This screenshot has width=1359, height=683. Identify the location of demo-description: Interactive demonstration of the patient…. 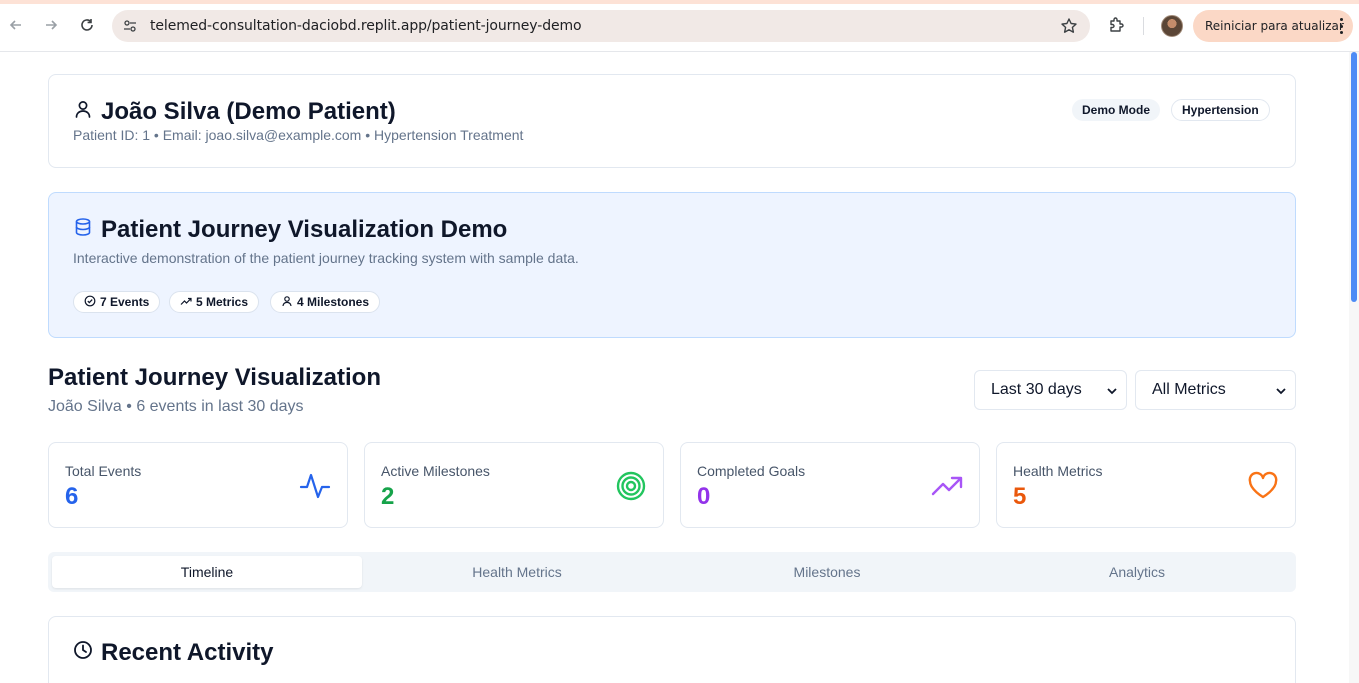
(326, 258).